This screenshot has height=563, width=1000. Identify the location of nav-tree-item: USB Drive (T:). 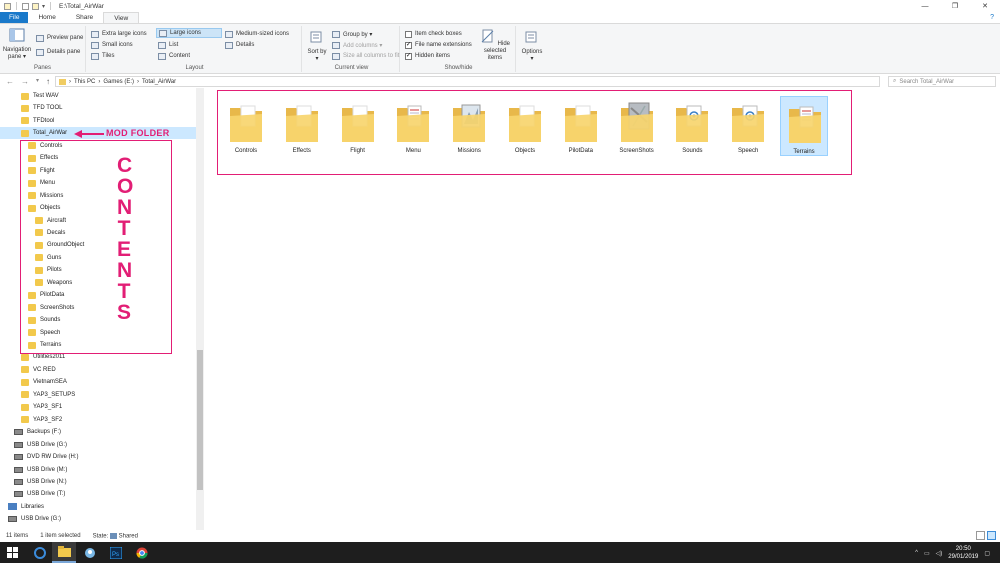
(98, 494).